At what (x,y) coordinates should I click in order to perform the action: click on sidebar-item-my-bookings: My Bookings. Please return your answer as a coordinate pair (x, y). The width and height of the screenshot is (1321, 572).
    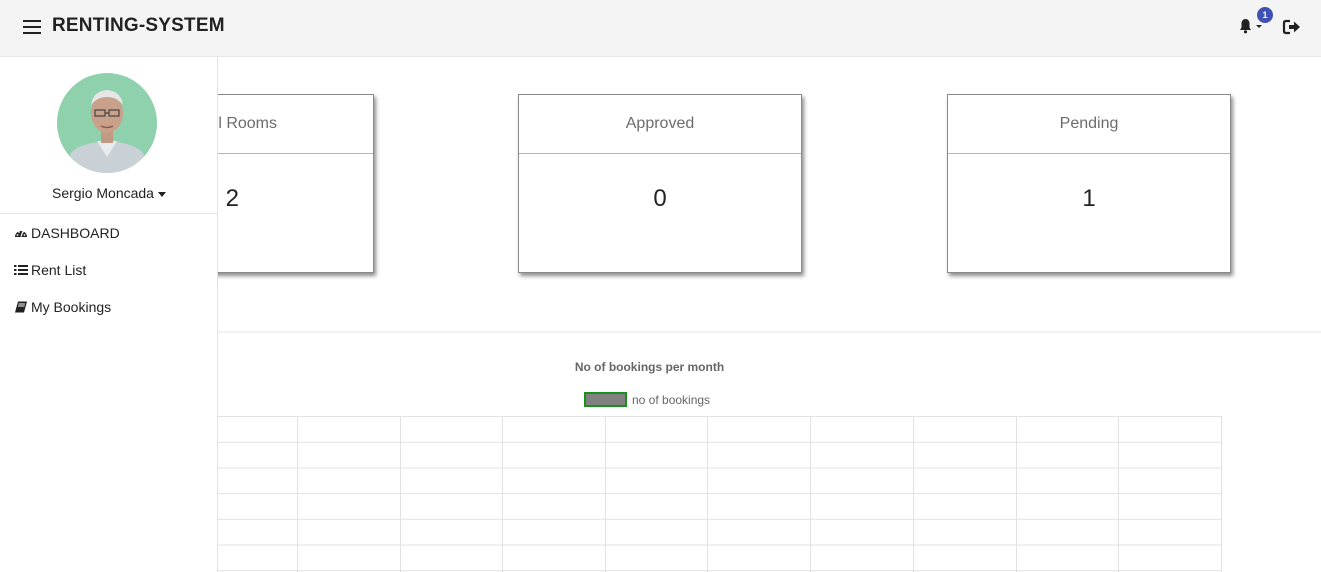
    Looking at the image, I should click on (62, 307).